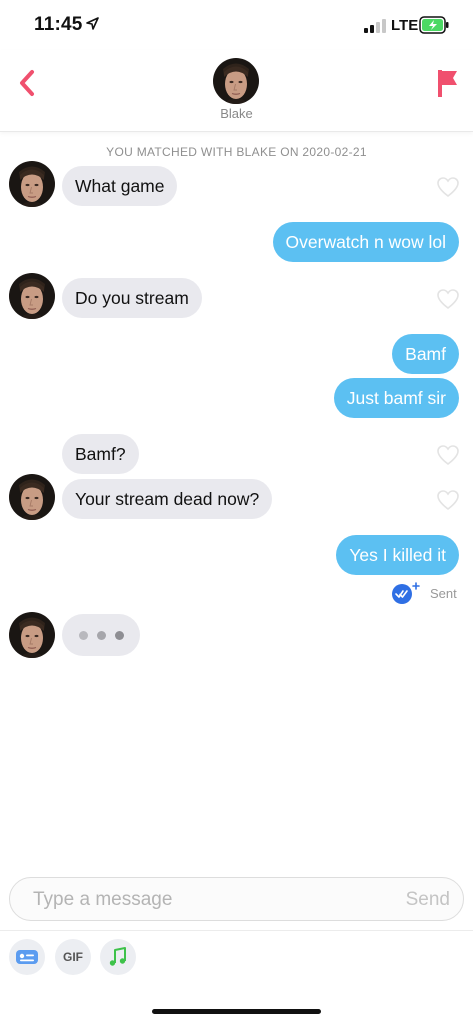  I want to click on location-arrow-icon, so click(92, 23).